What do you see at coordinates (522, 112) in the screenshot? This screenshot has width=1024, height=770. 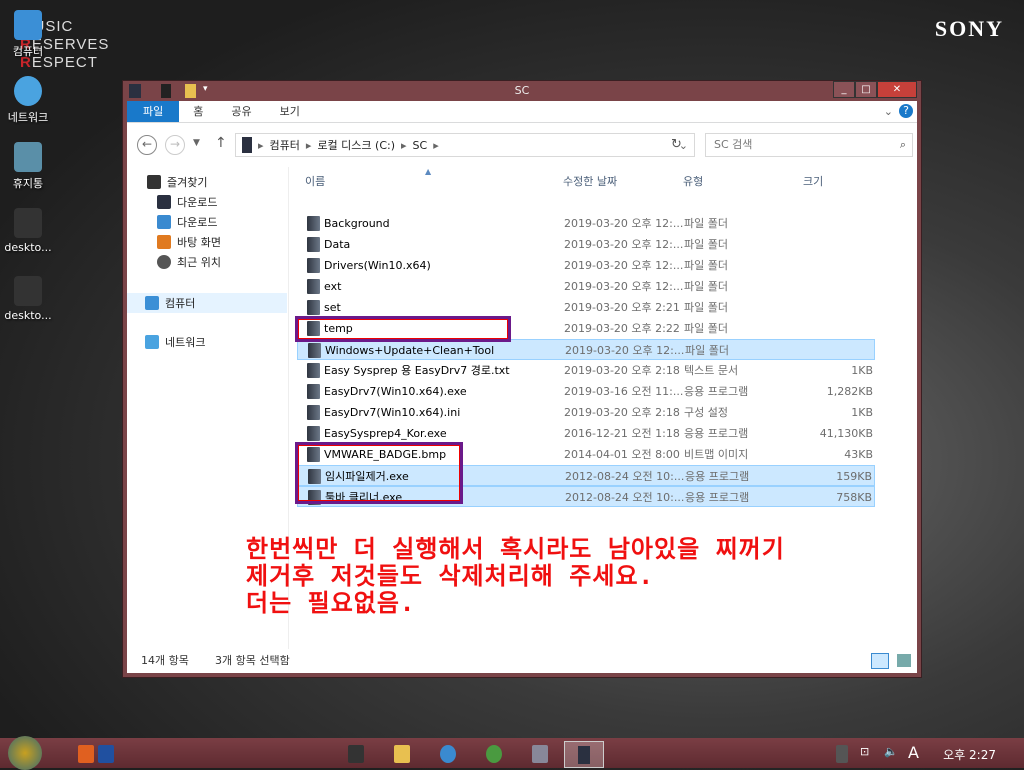 I see `ribbon-tabs: 파일 홈 공유 보기 ⌄ ?` at bounding box center [522, 112].